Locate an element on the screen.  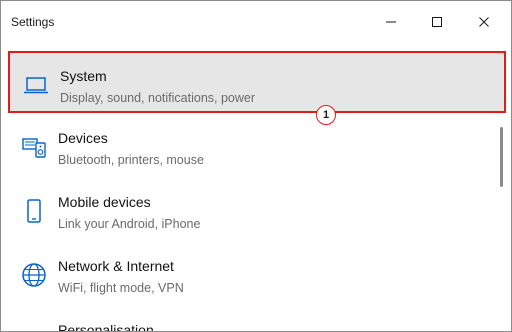
maximize-button is located at coordinates (437, 22).